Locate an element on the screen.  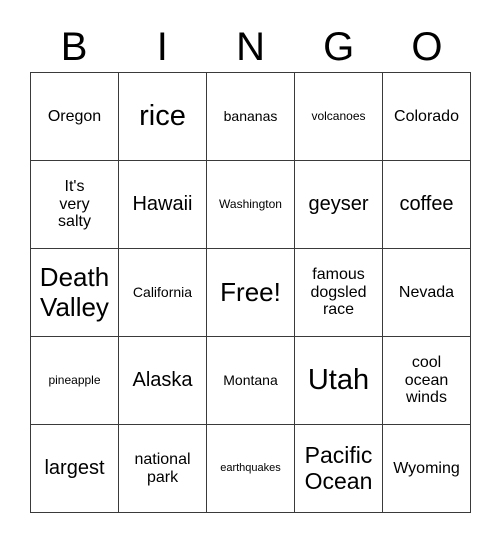
bingo-cell-r5c3: earthquakes is located at coordinates (251, 469).